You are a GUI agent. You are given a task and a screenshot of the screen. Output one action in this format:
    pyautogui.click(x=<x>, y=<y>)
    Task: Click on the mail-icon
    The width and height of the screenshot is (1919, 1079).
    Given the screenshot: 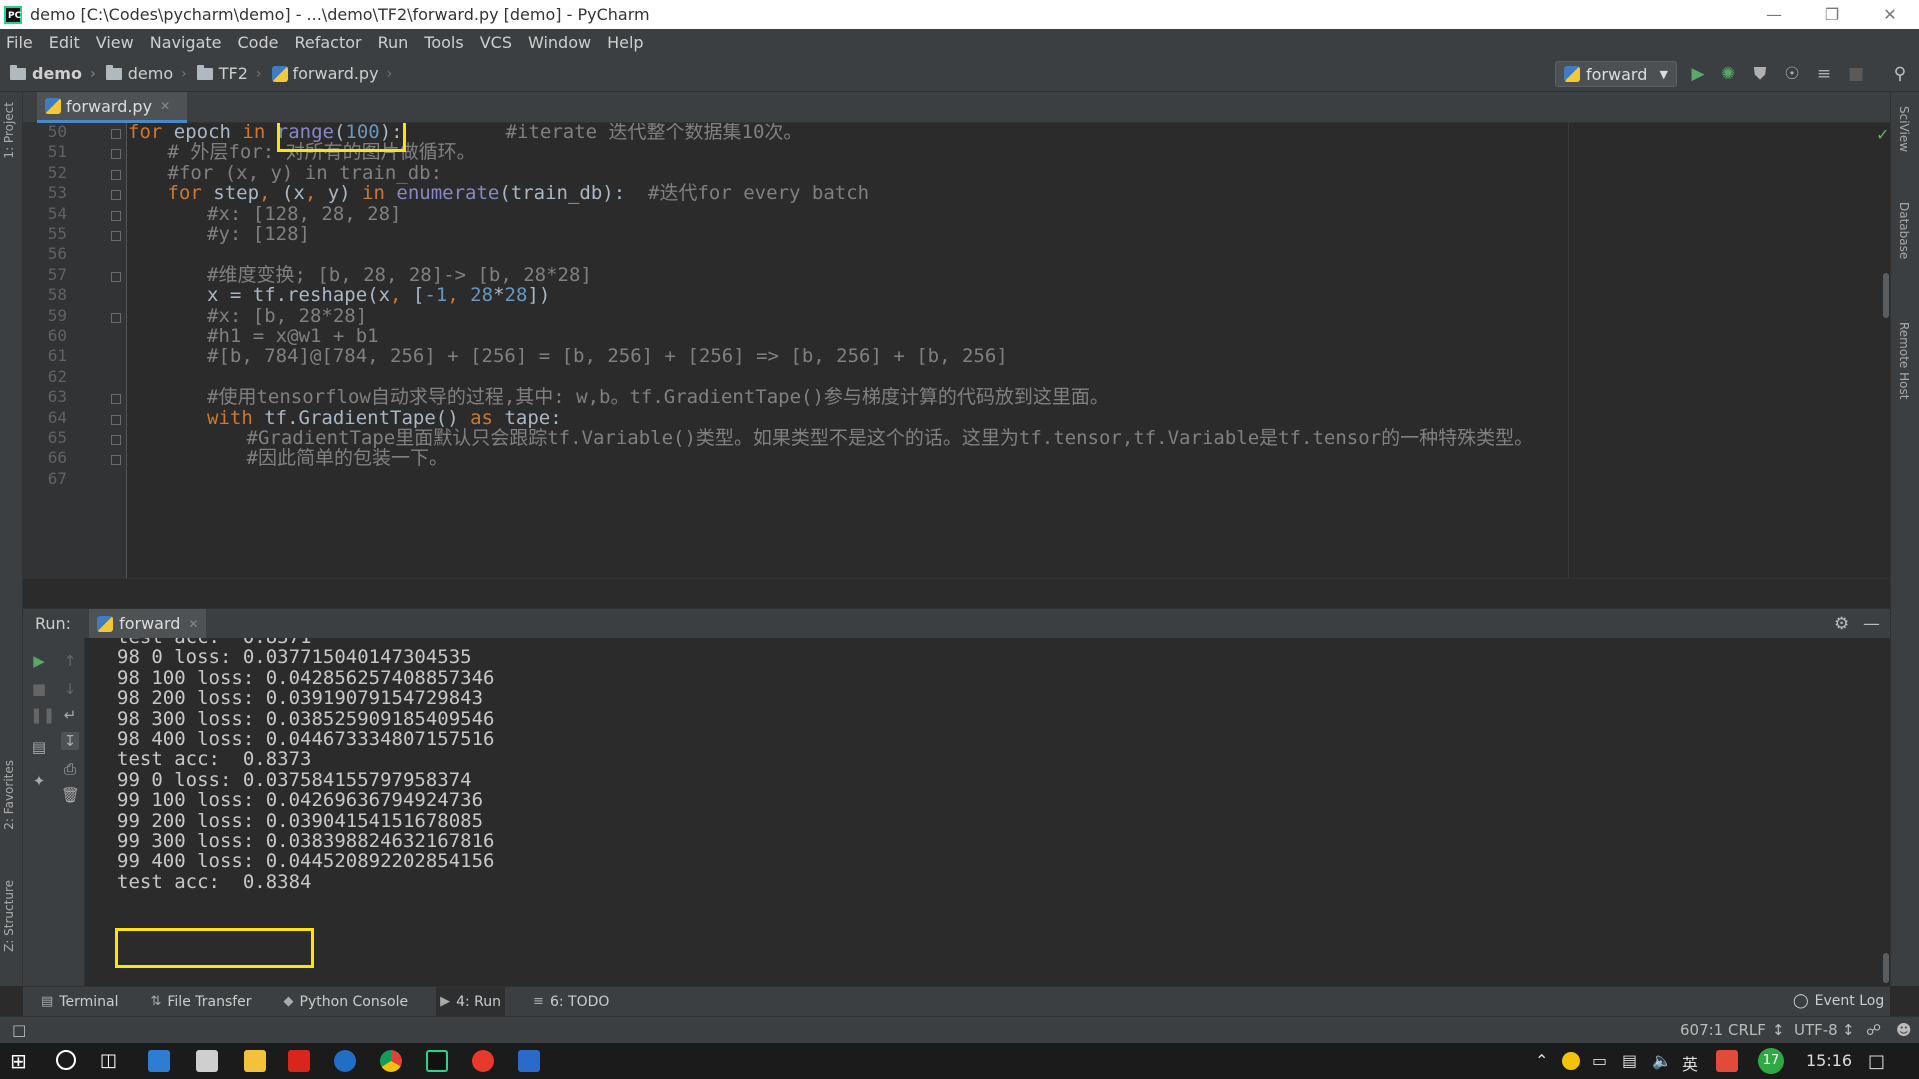 What is the action you would take?
    pyautogui.click(x=207, y=1061)
    